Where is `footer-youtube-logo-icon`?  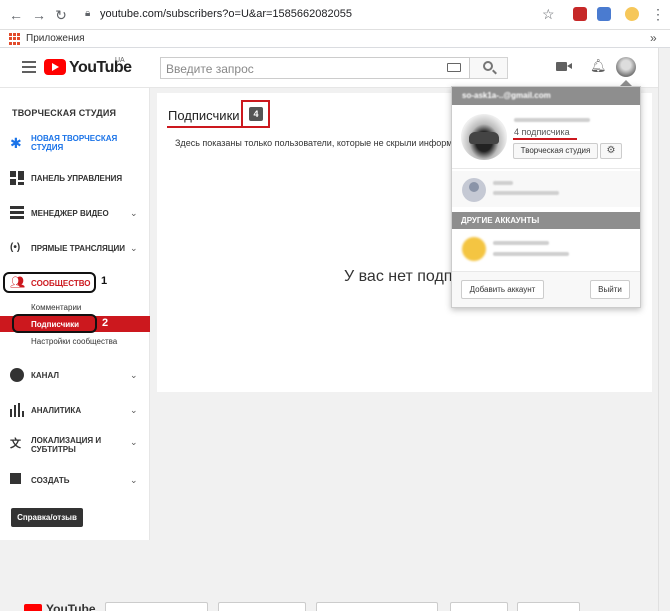
footer-youtube-logo-icon is located at coordinates (33, 607).